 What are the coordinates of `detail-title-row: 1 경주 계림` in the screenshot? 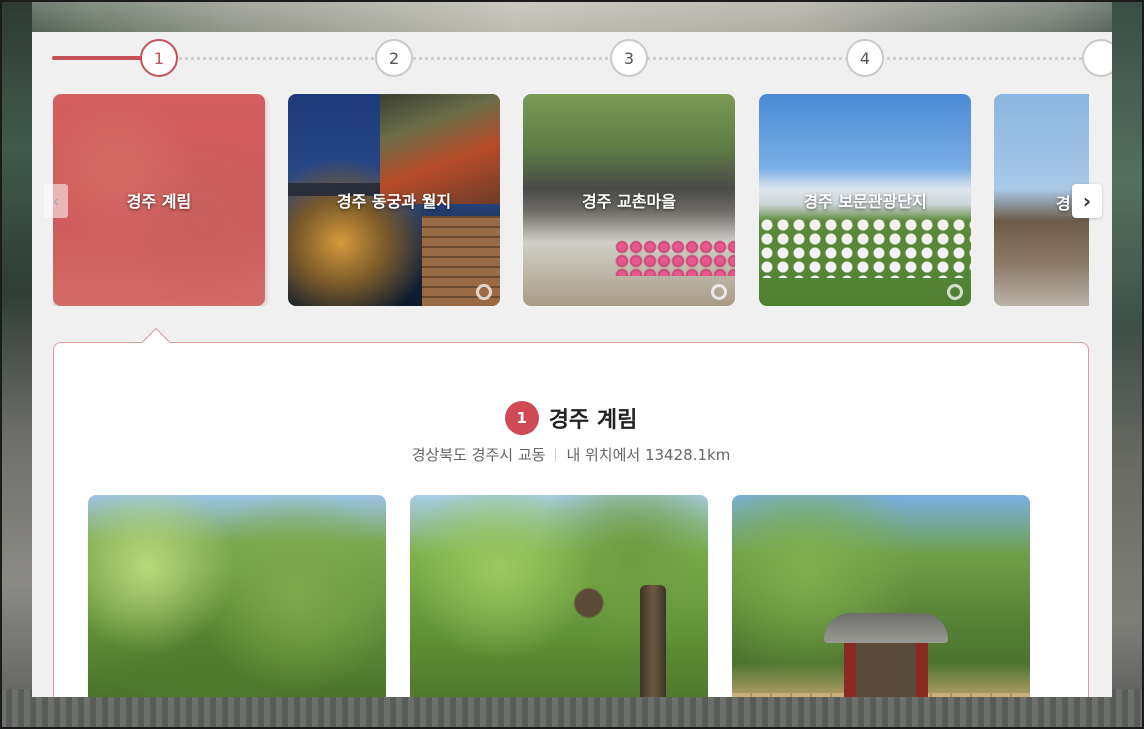 It's located at (571, 418).